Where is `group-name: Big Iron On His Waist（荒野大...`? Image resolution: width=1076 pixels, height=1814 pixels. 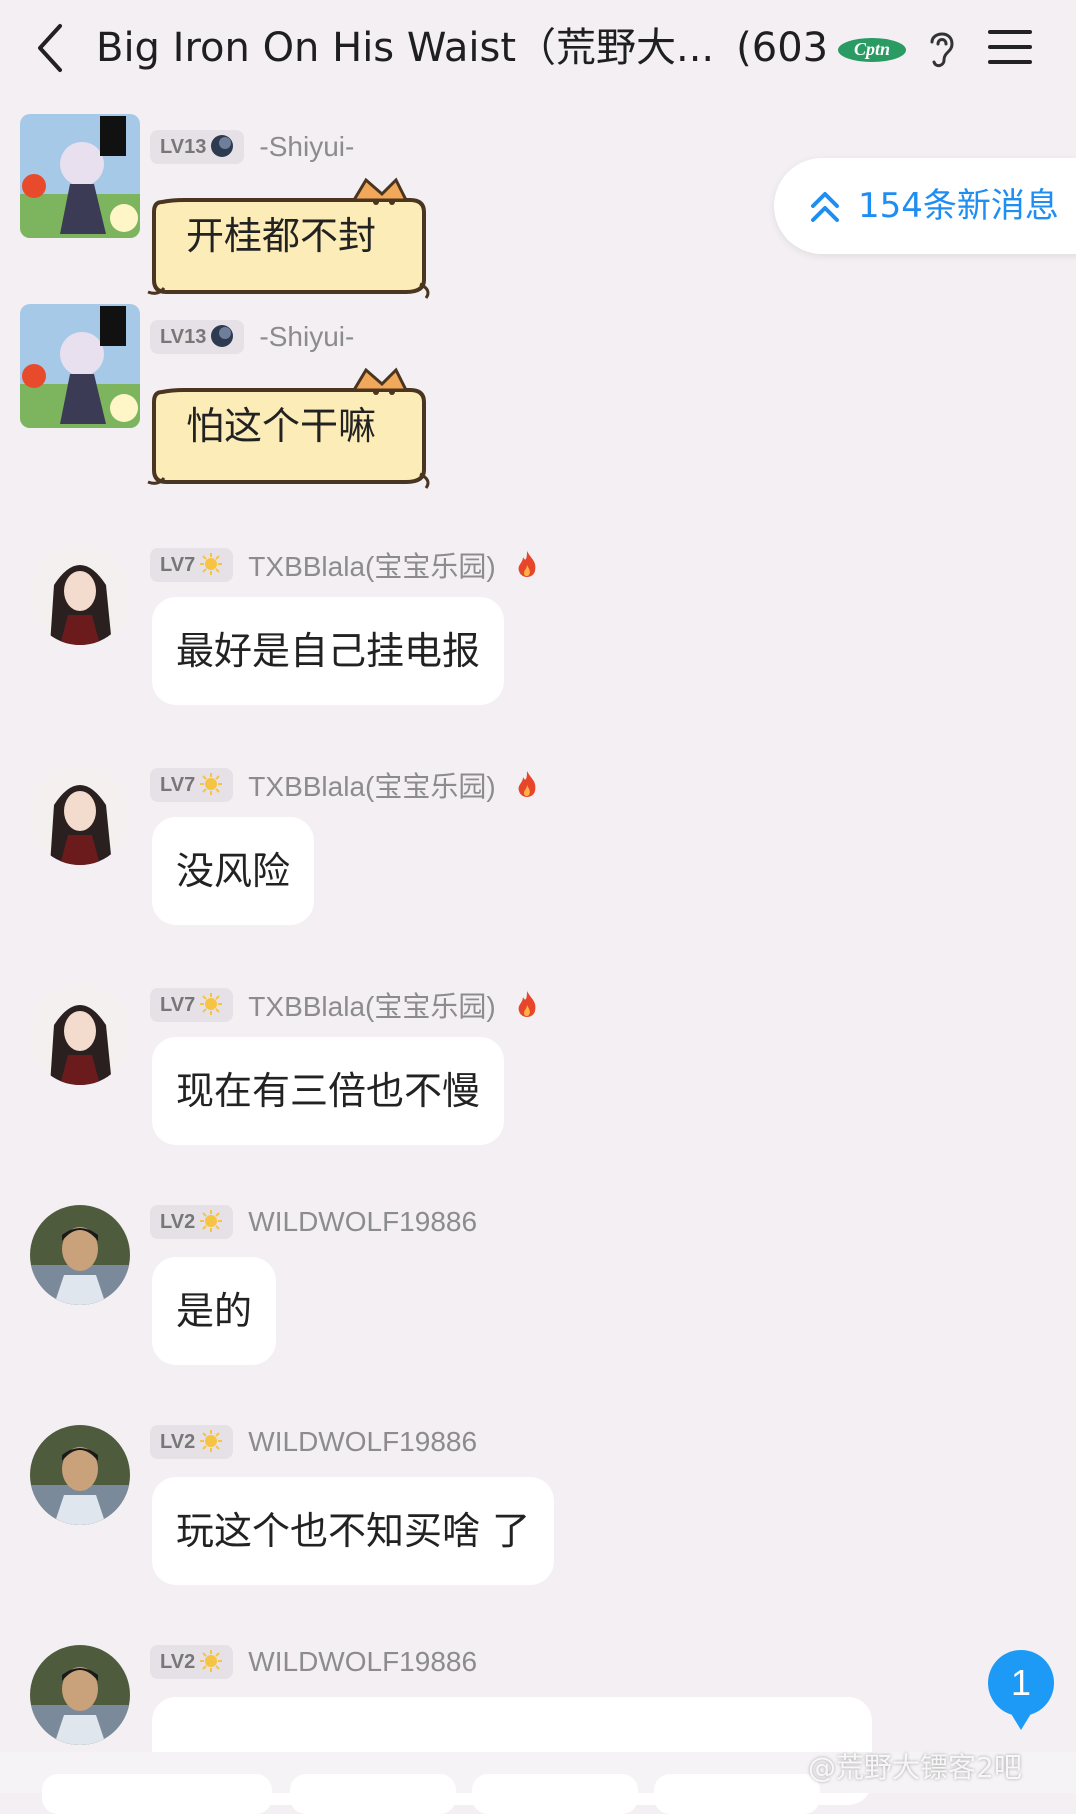
group-name: Big Iron On His Waist（荒野大... is located at coordinates (405, 48).